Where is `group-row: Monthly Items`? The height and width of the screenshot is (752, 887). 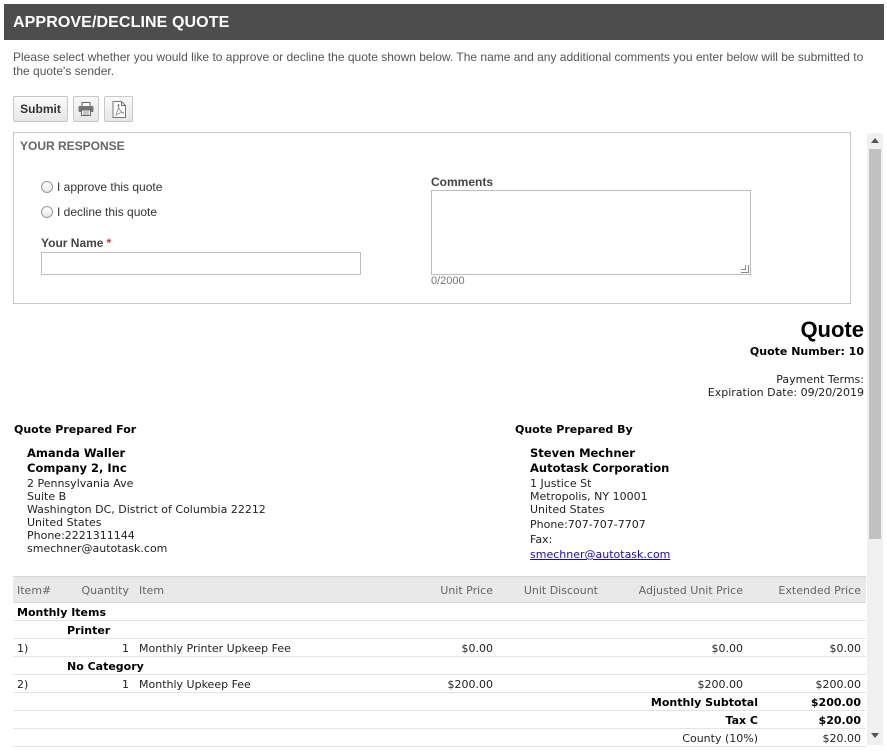
group-row: Monthly Items is located at coordinates (439, 612).